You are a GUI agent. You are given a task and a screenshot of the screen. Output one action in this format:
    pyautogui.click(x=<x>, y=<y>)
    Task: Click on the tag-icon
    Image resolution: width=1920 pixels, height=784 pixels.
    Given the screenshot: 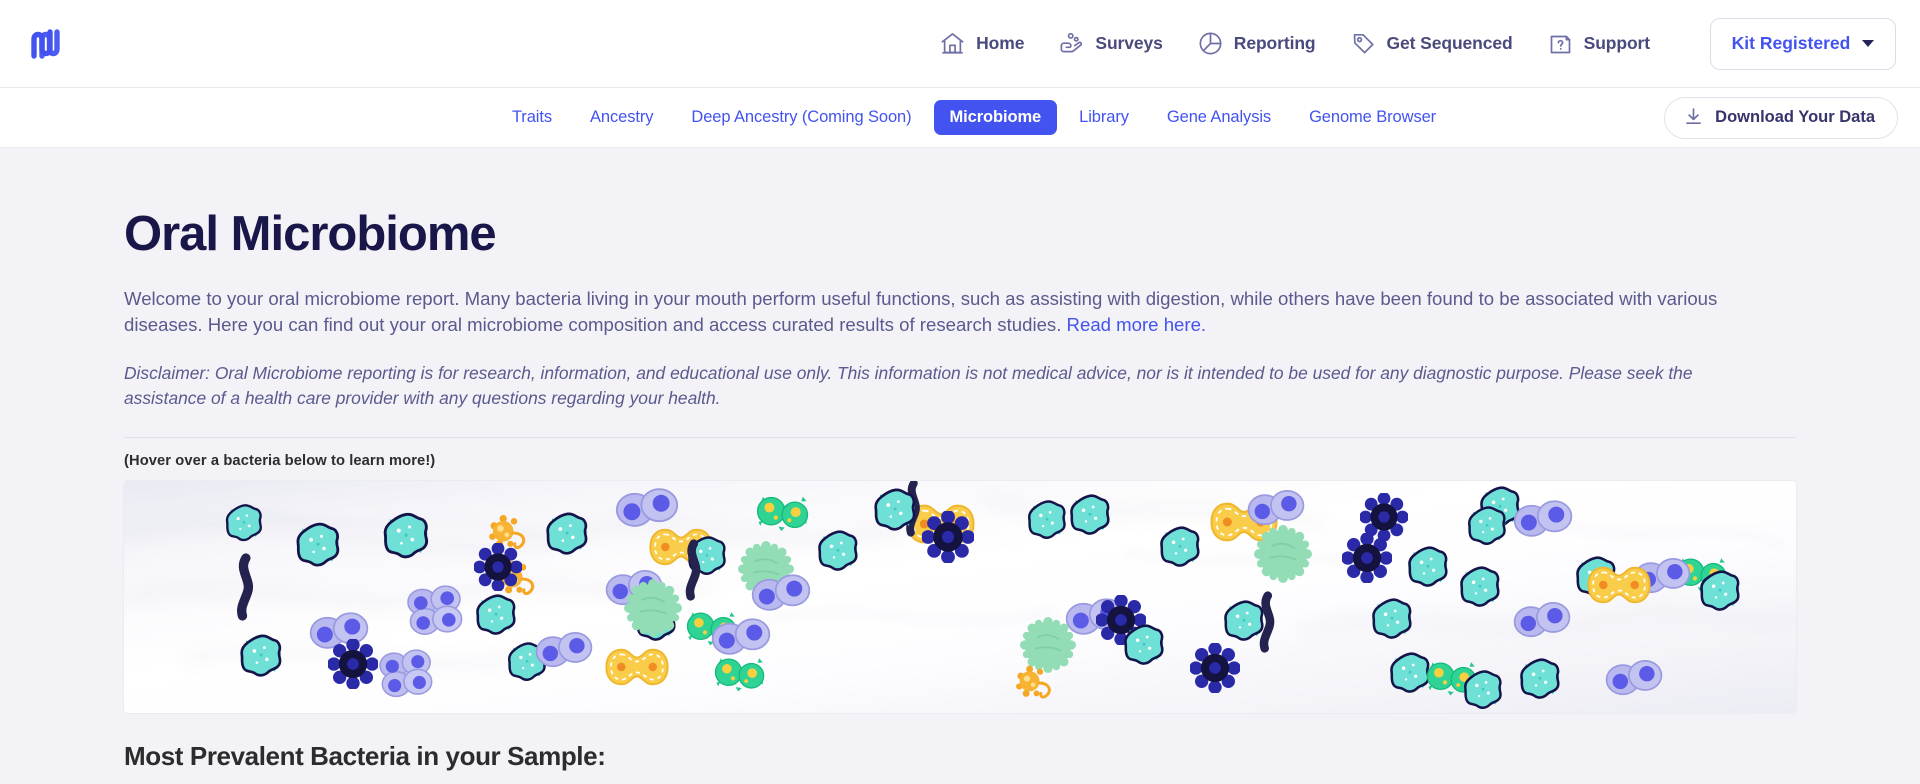 What is the action you would take?
    pyautogui.click(x=1363, y=43)
    